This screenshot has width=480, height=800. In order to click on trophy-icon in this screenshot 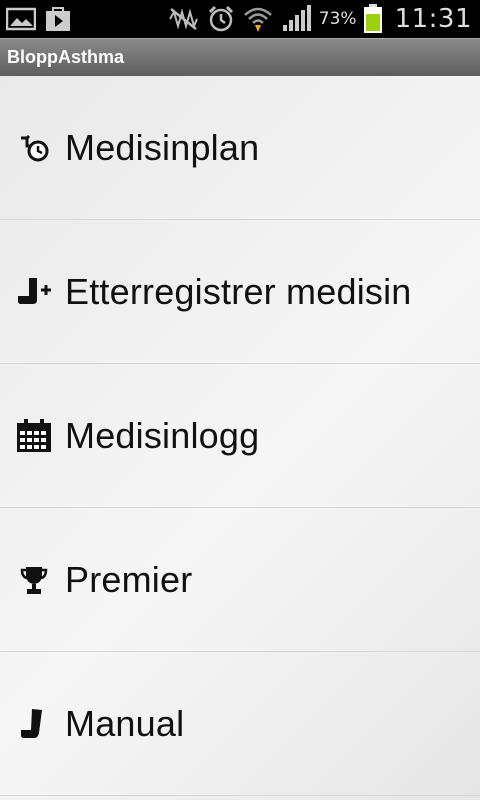, I will do `click(34, 580)`.